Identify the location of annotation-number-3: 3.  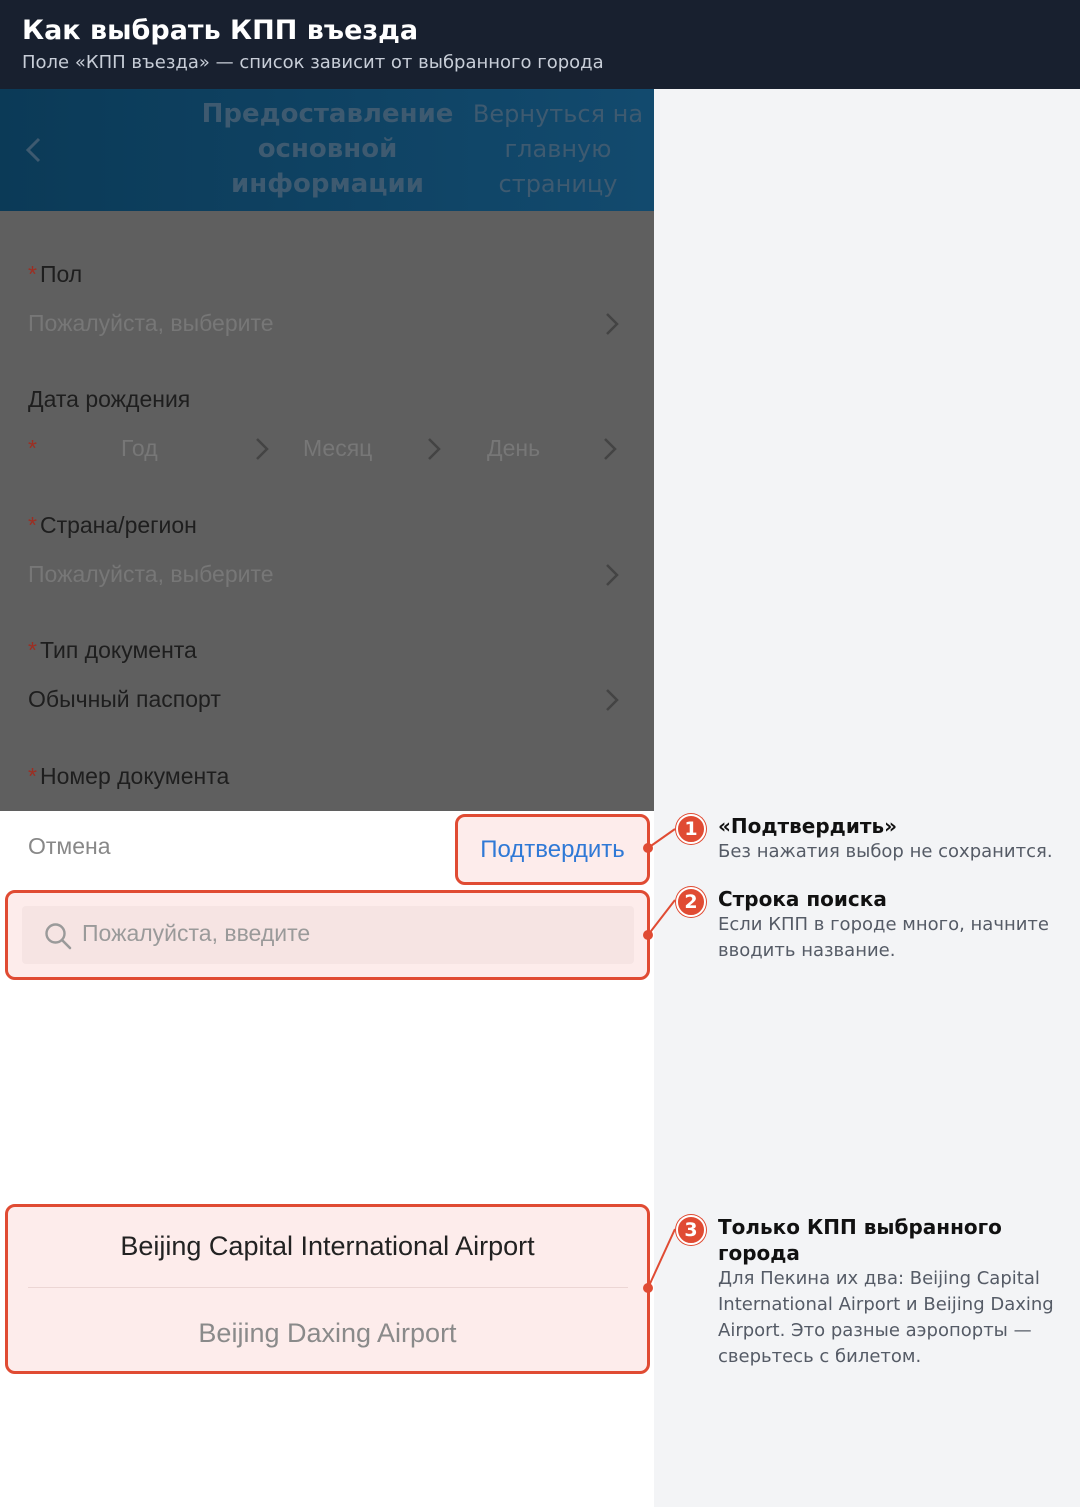
(691, 1230).